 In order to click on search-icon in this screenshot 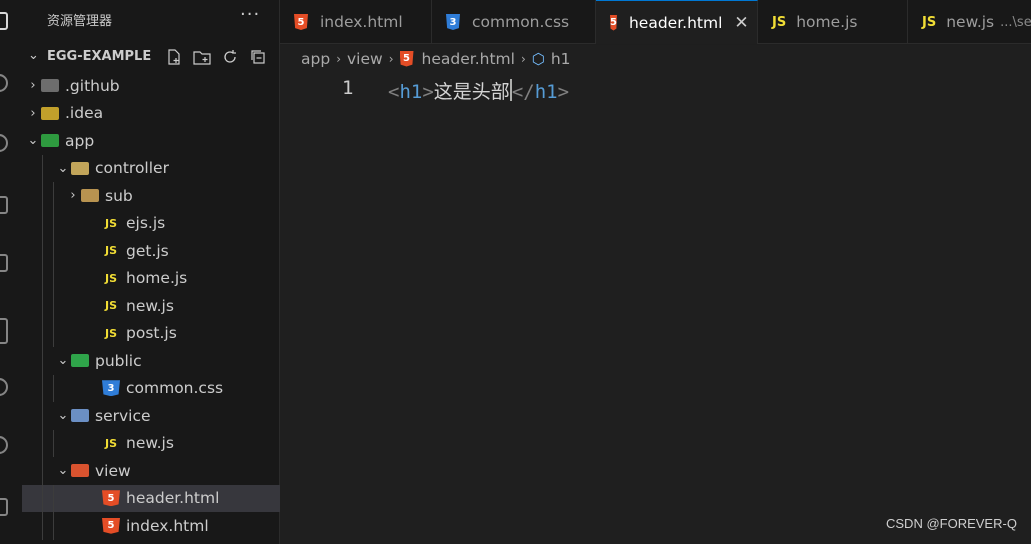, I will do `click(4, 83)`.